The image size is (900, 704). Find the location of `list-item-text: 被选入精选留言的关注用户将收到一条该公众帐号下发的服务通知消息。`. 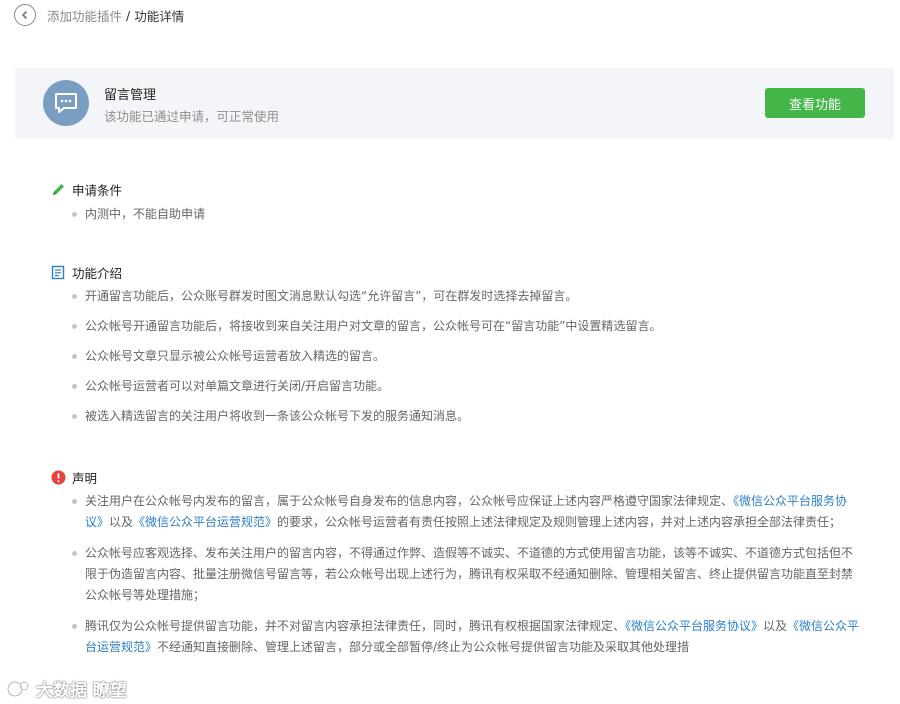

list-item-text: 被选入精选留言的关注用户将收到一条该公众帐号下发的服务通知消息。 is located at coordinates (277, 416).